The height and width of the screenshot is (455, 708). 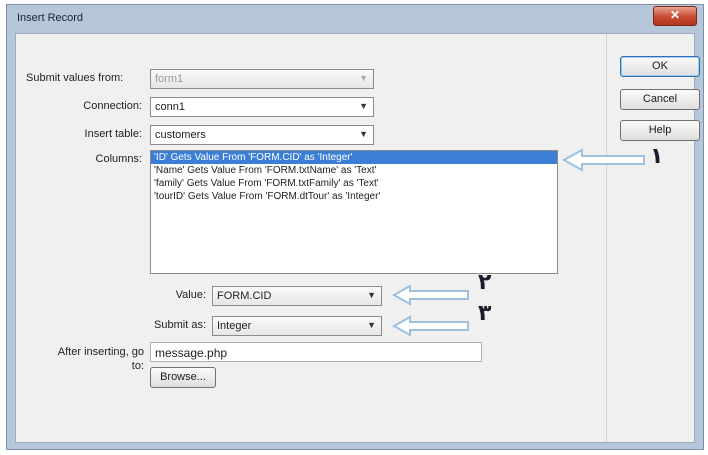 What do you see at coordinates (169, 79) in the screenshot?
I see `submit-values-value: form1` at bounding box center [169, 79].